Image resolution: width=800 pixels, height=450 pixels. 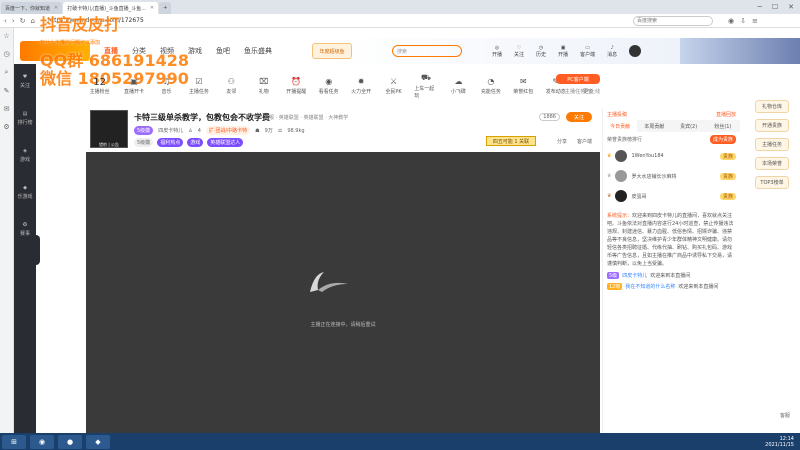 I want to click on browser-tab-strip: 百度一下，你就知道 ✕ 打破卡特儿(直播)_斗鱼直播_斗鱼... ✕ +, so click(x=400, y=7).